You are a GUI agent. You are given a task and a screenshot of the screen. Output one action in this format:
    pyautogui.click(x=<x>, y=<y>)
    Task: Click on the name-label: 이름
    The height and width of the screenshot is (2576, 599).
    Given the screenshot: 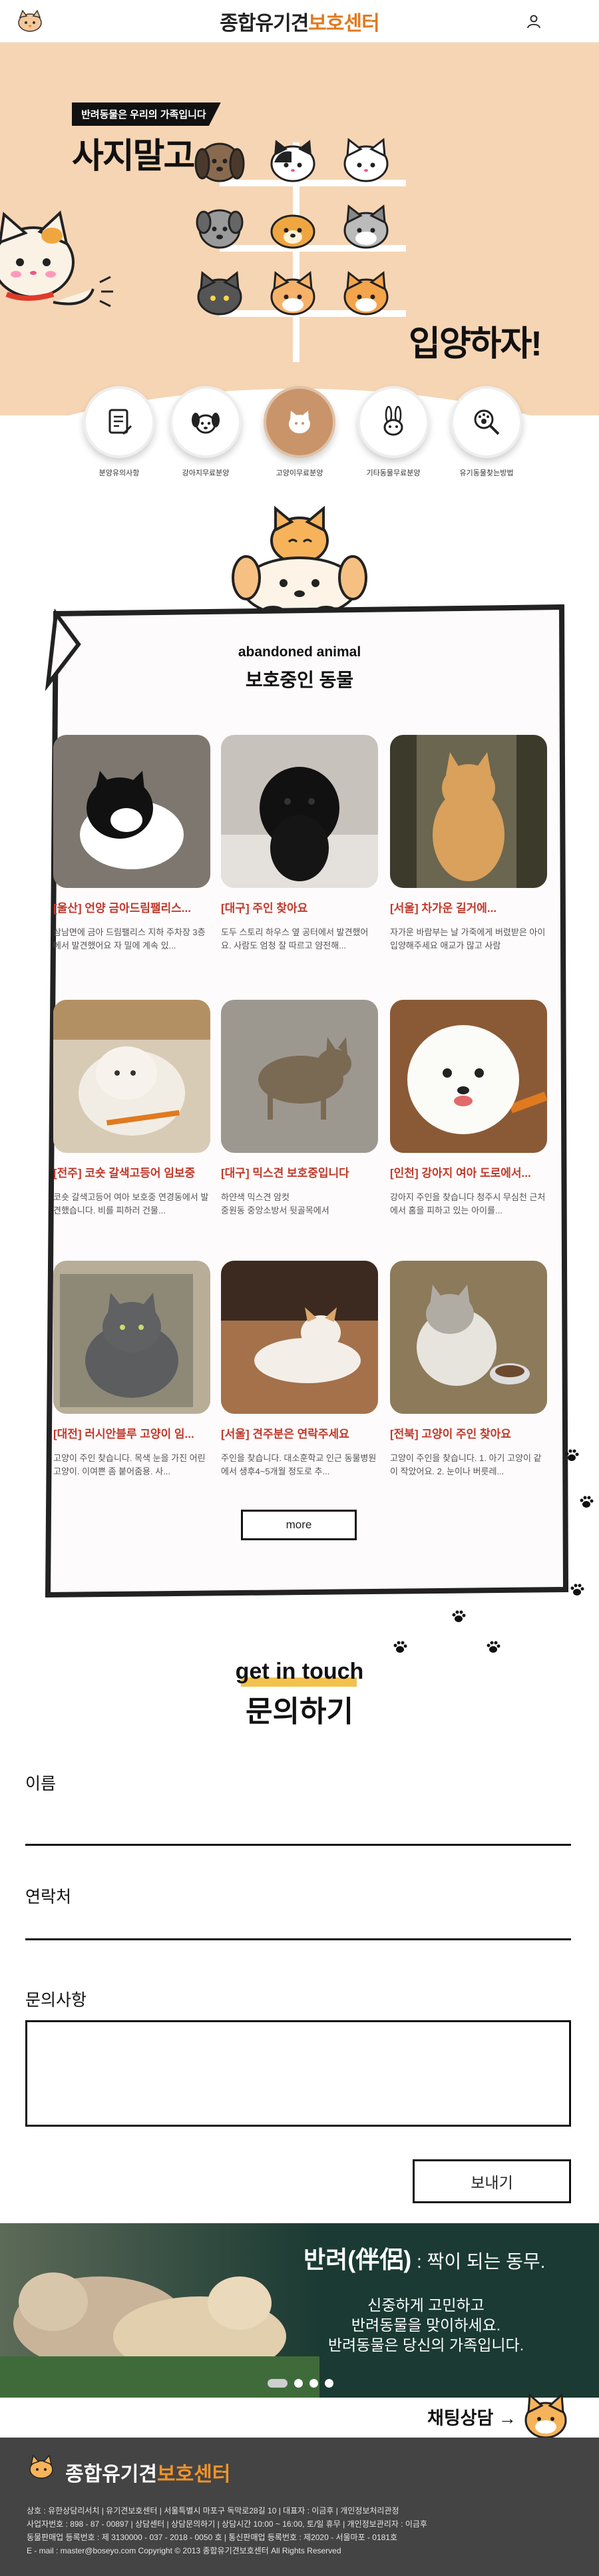 What is the action you would take?
    pyautogui.click(x=41, y=1784)
    